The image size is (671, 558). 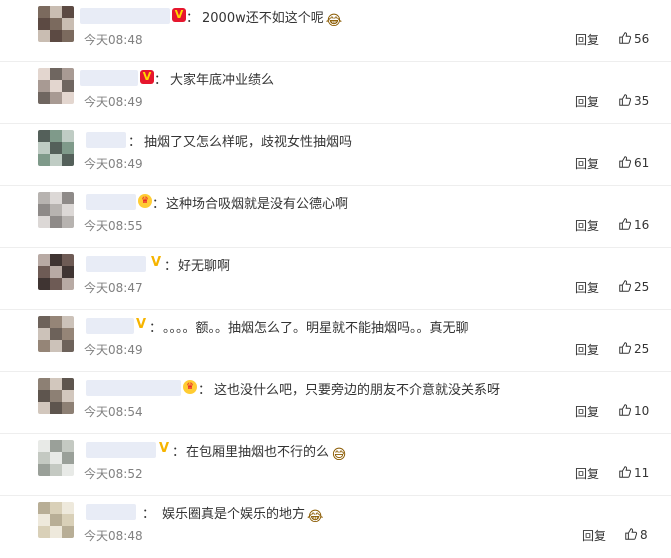 I want to click on comment-item: V：好无聊啊今天08:47 回复 25, so click(x=335, y=279).